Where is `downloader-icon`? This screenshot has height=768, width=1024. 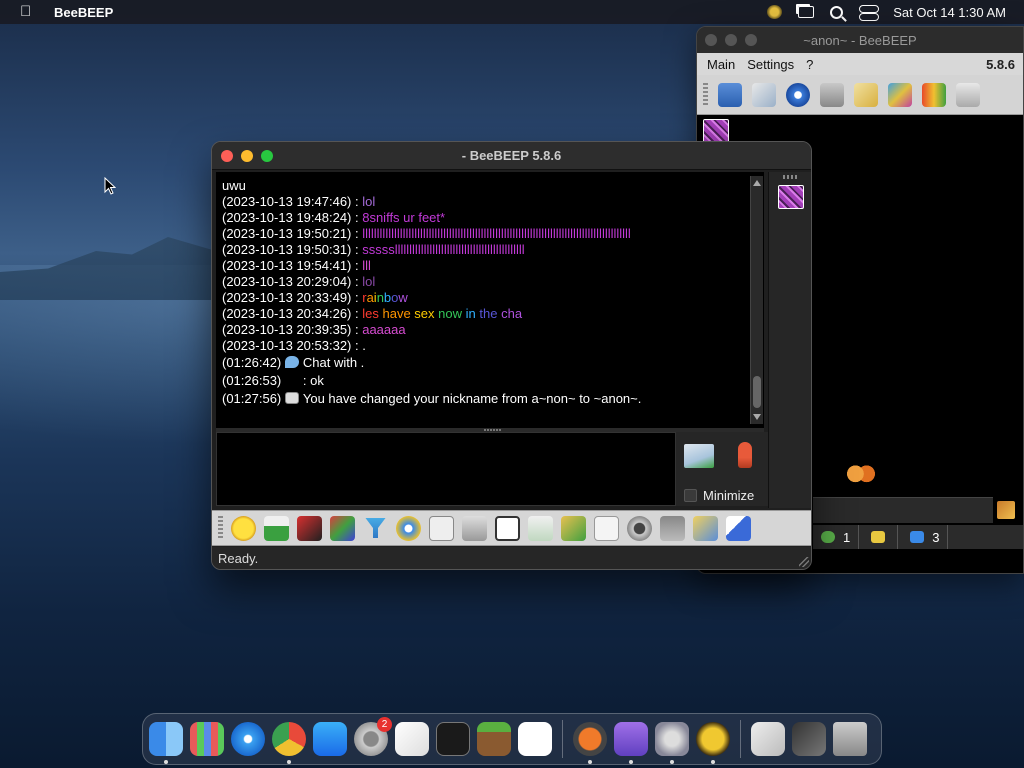
downloader-icon is located at coordinates (590, 743).